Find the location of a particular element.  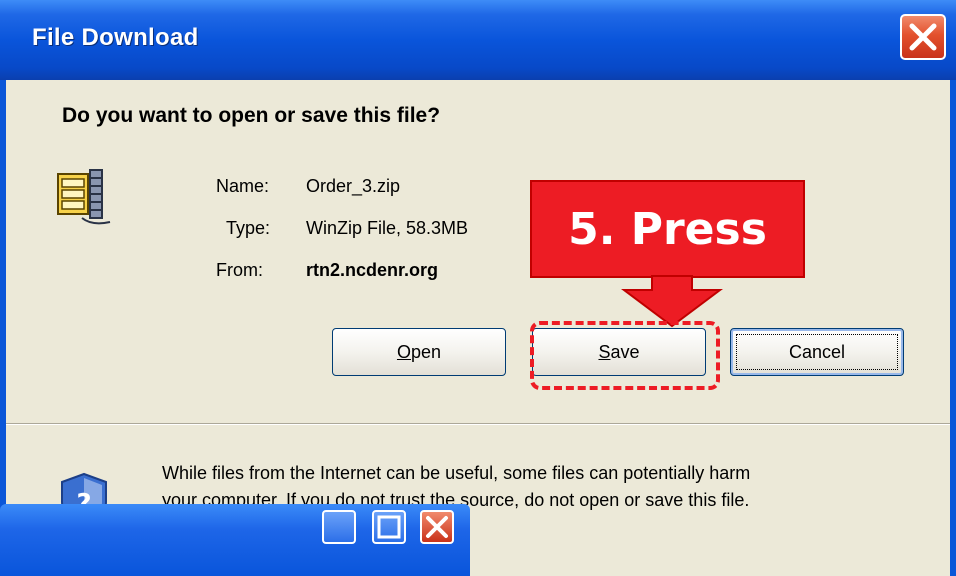

question-text: Do you want to open or save this file? is located at coordinates (251, 115).